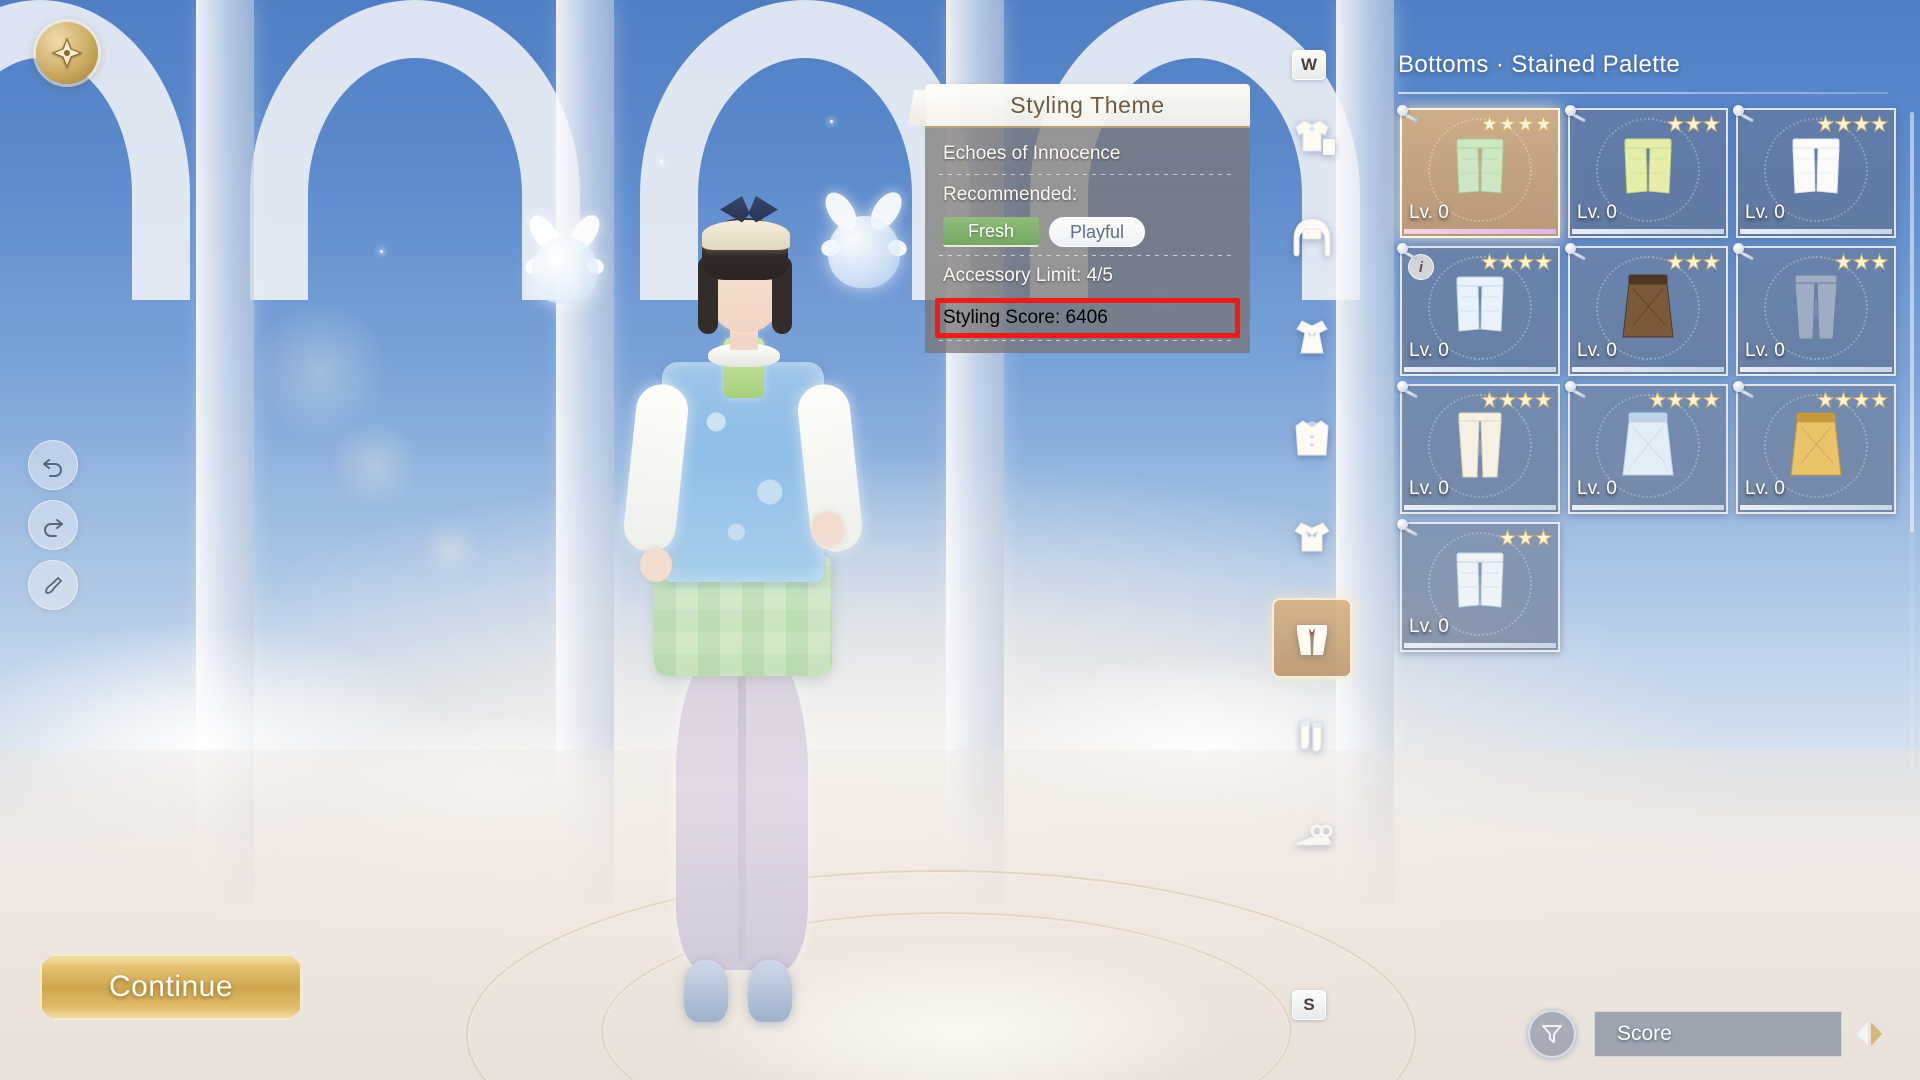  I want to click on category-hair, so click(1312, 238).